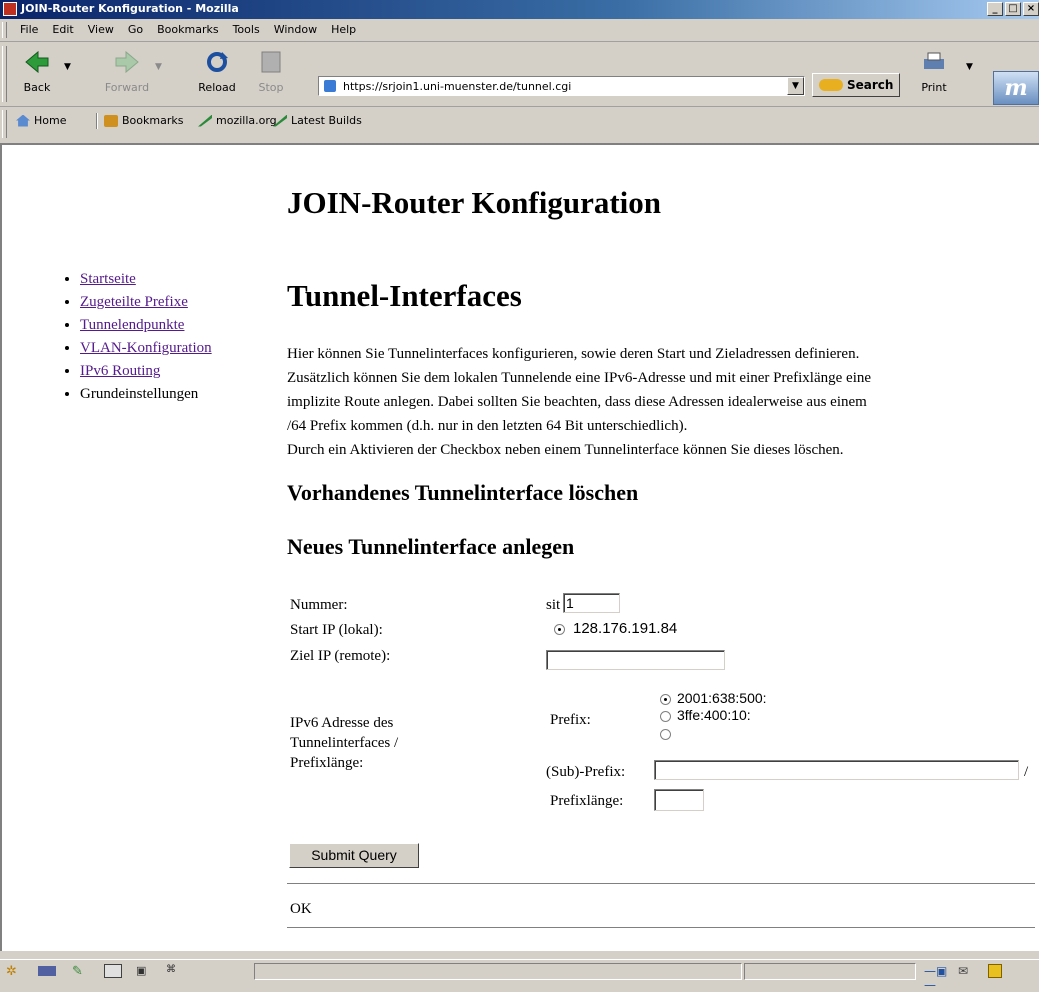  What do you see at coordinates (136, 29) in the screenshot?
I see `menu-go: Go` at bounding box center [136, 29].